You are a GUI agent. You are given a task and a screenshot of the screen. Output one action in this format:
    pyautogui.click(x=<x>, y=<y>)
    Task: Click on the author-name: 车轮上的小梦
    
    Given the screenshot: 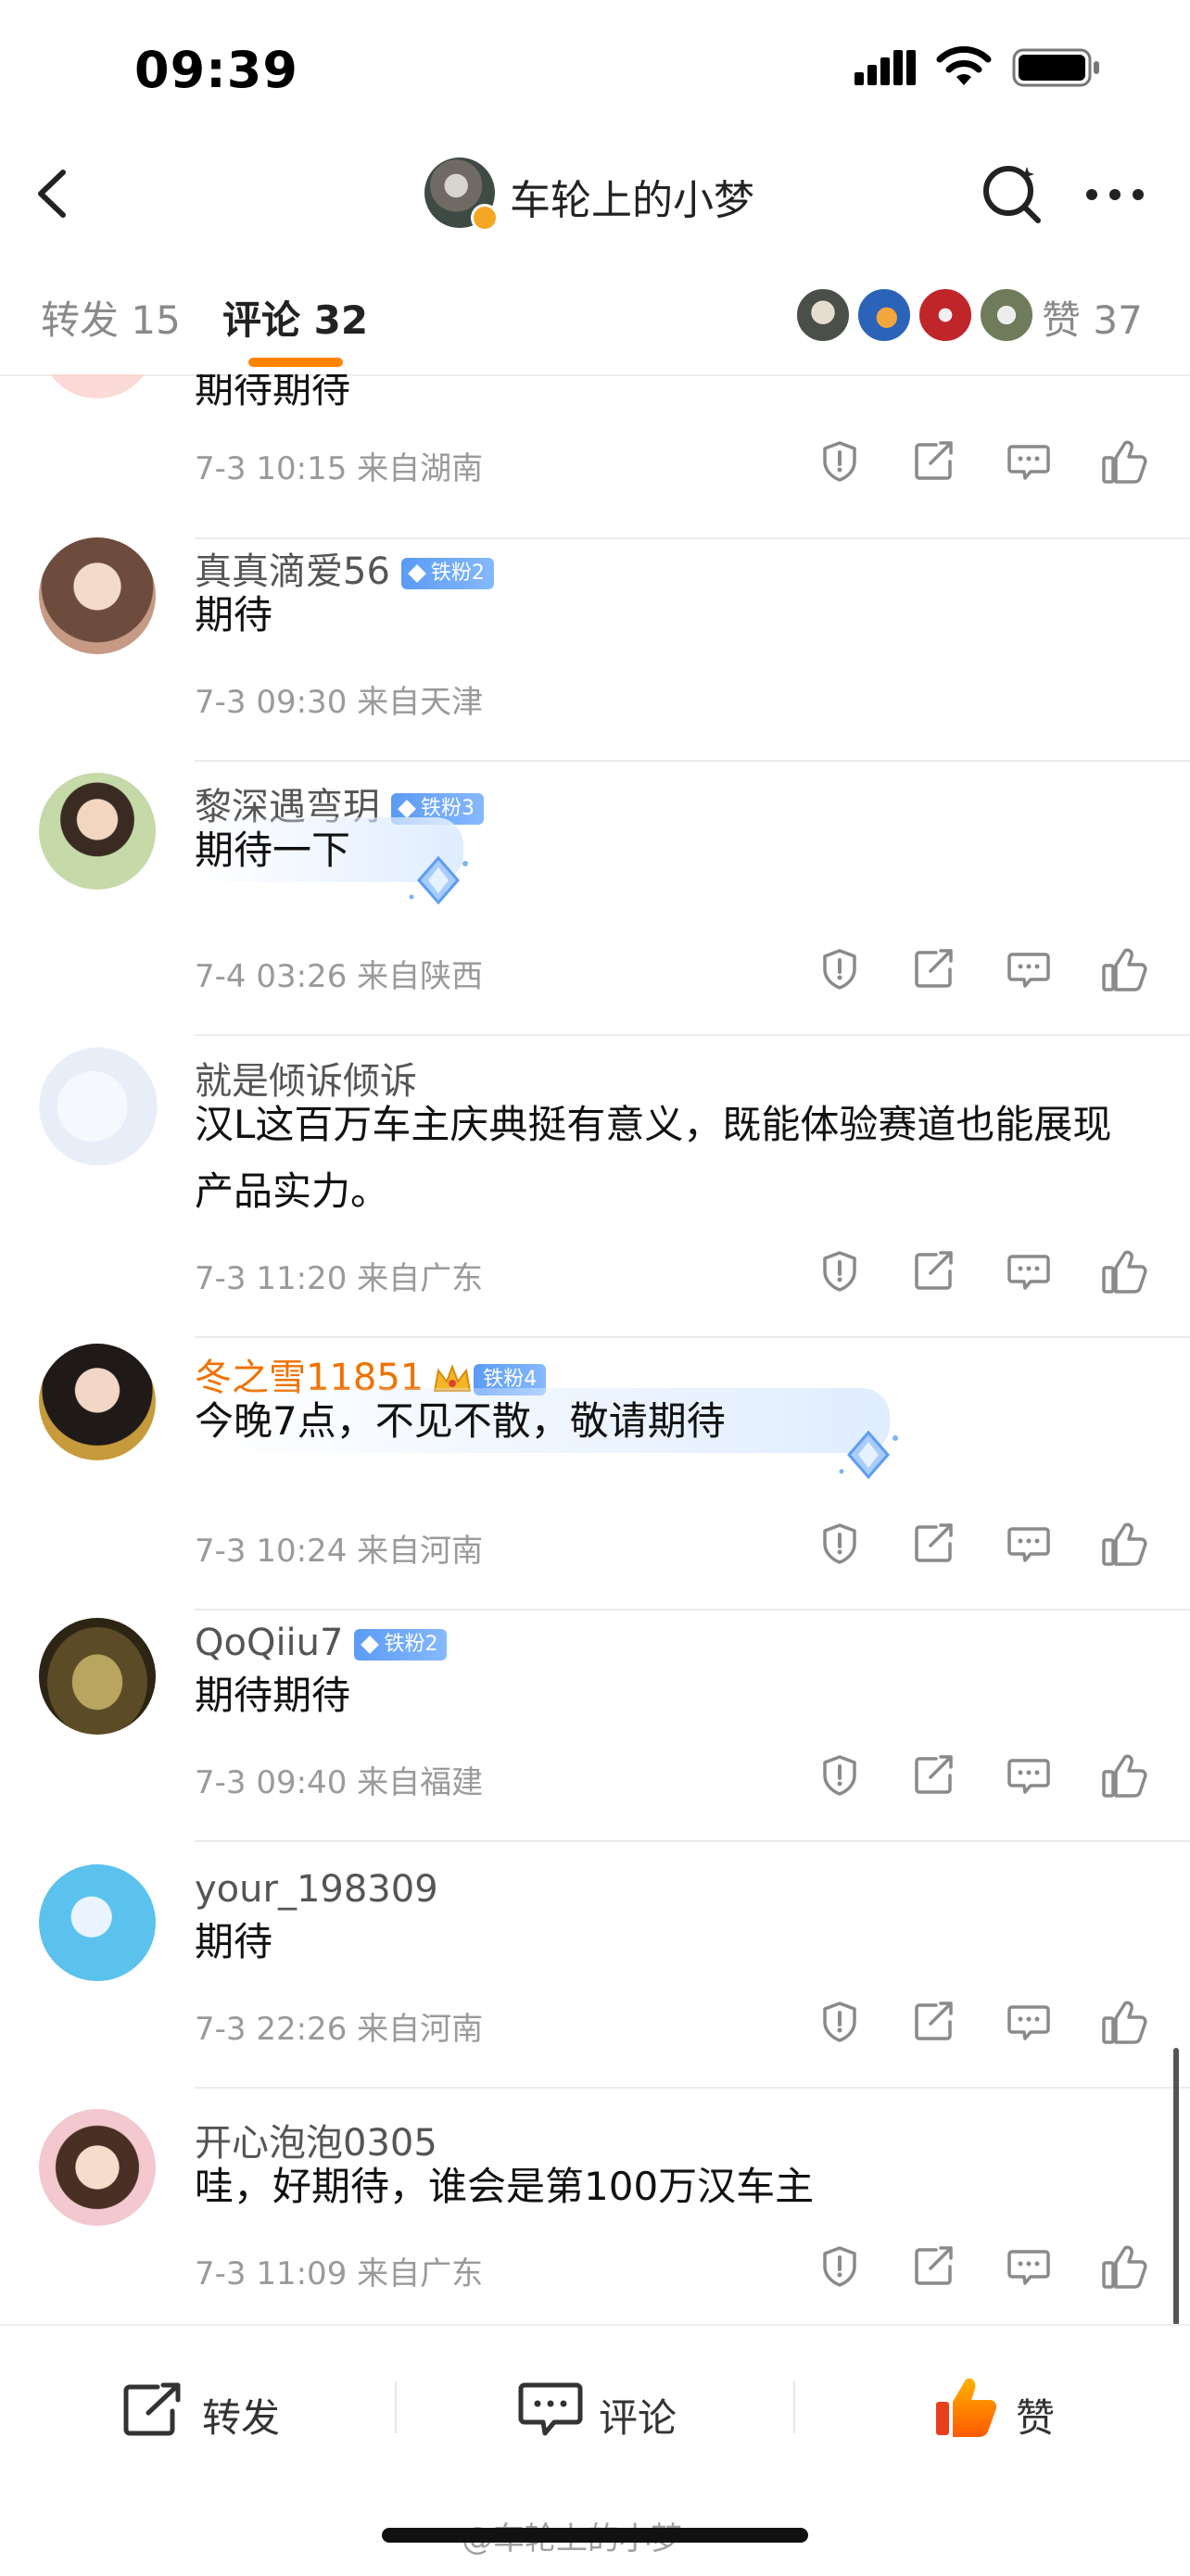 What is the action you would take?
    pyautogui.click(x=632, y=197)
    